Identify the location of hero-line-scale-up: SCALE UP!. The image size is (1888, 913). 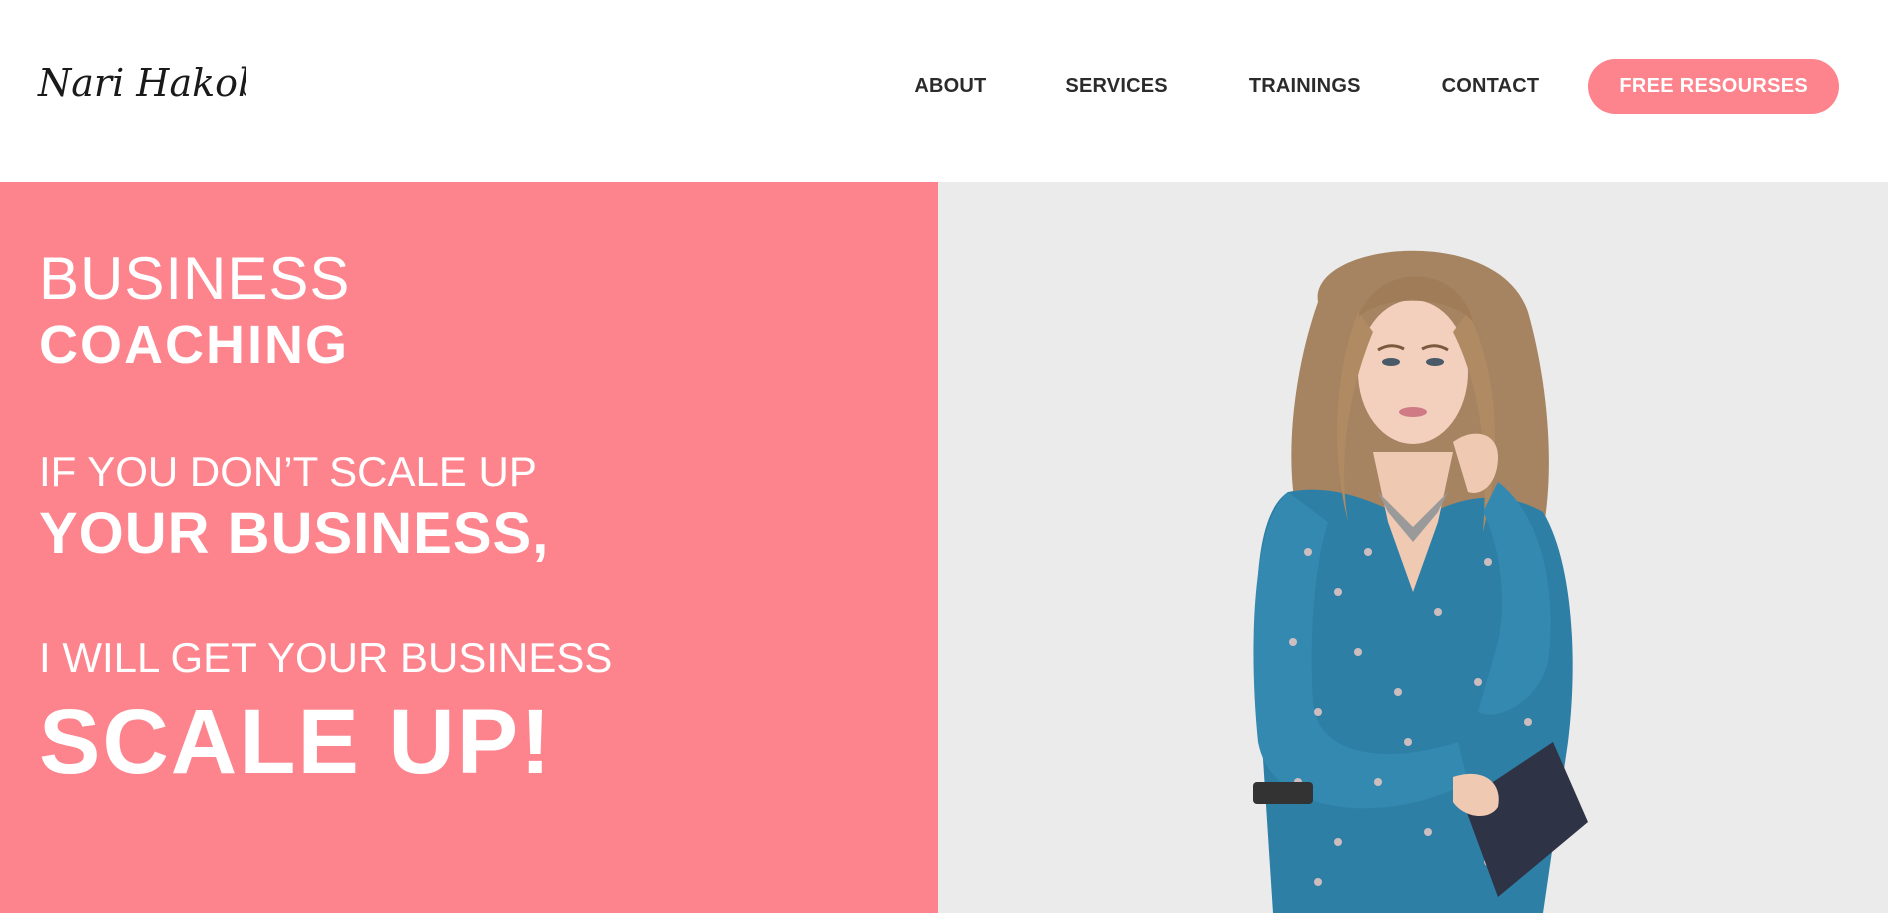
(296, 742).